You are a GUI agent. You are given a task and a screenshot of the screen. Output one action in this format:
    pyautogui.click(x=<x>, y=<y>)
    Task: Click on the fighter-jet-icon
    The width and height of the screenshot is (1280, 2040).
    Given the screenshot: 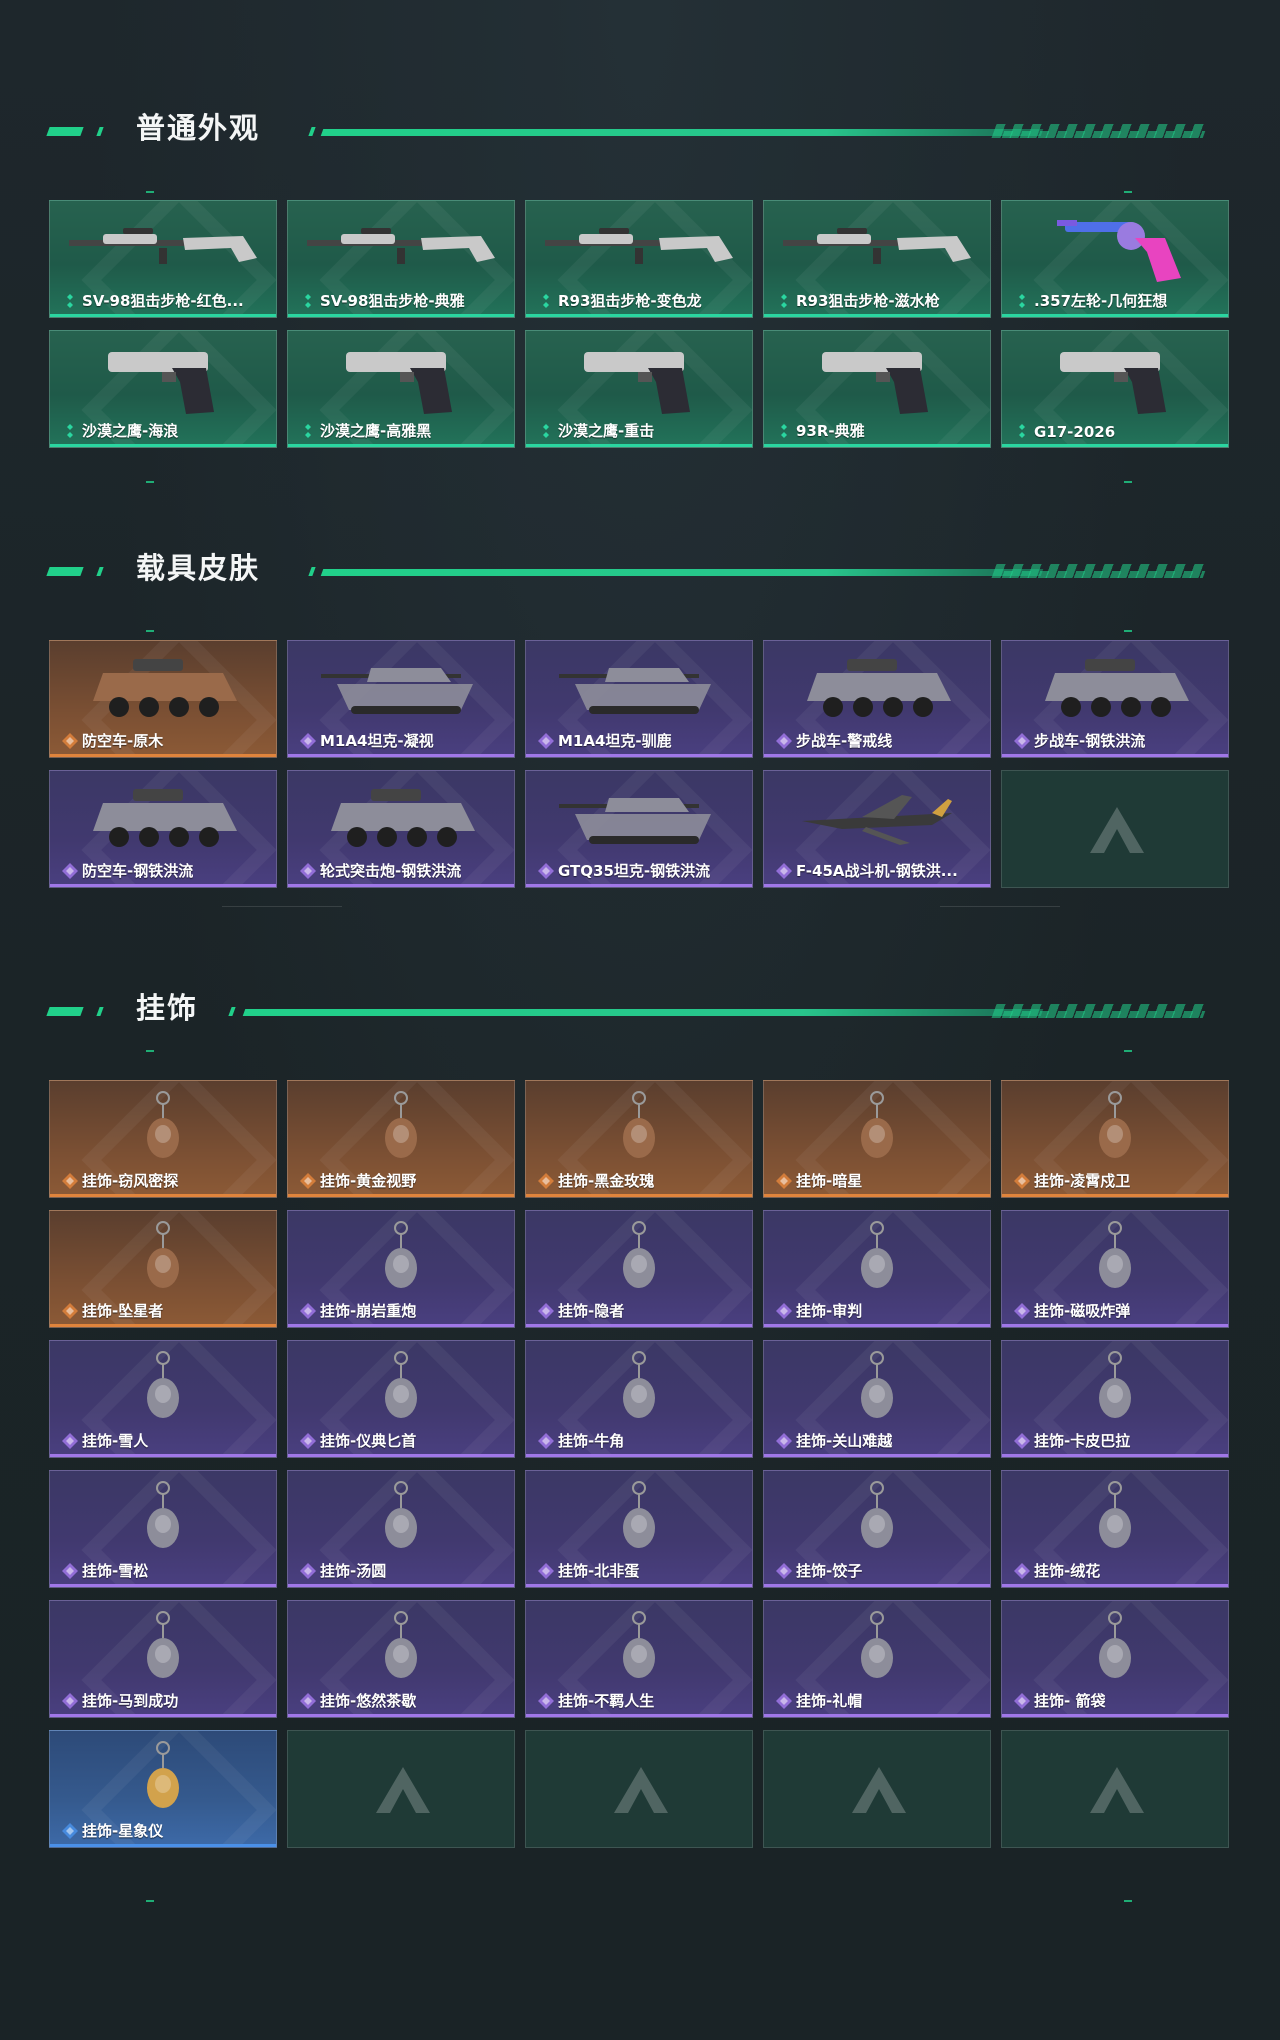 What is the action you would take?
    pyautogui.click(x=877, y=818)
    